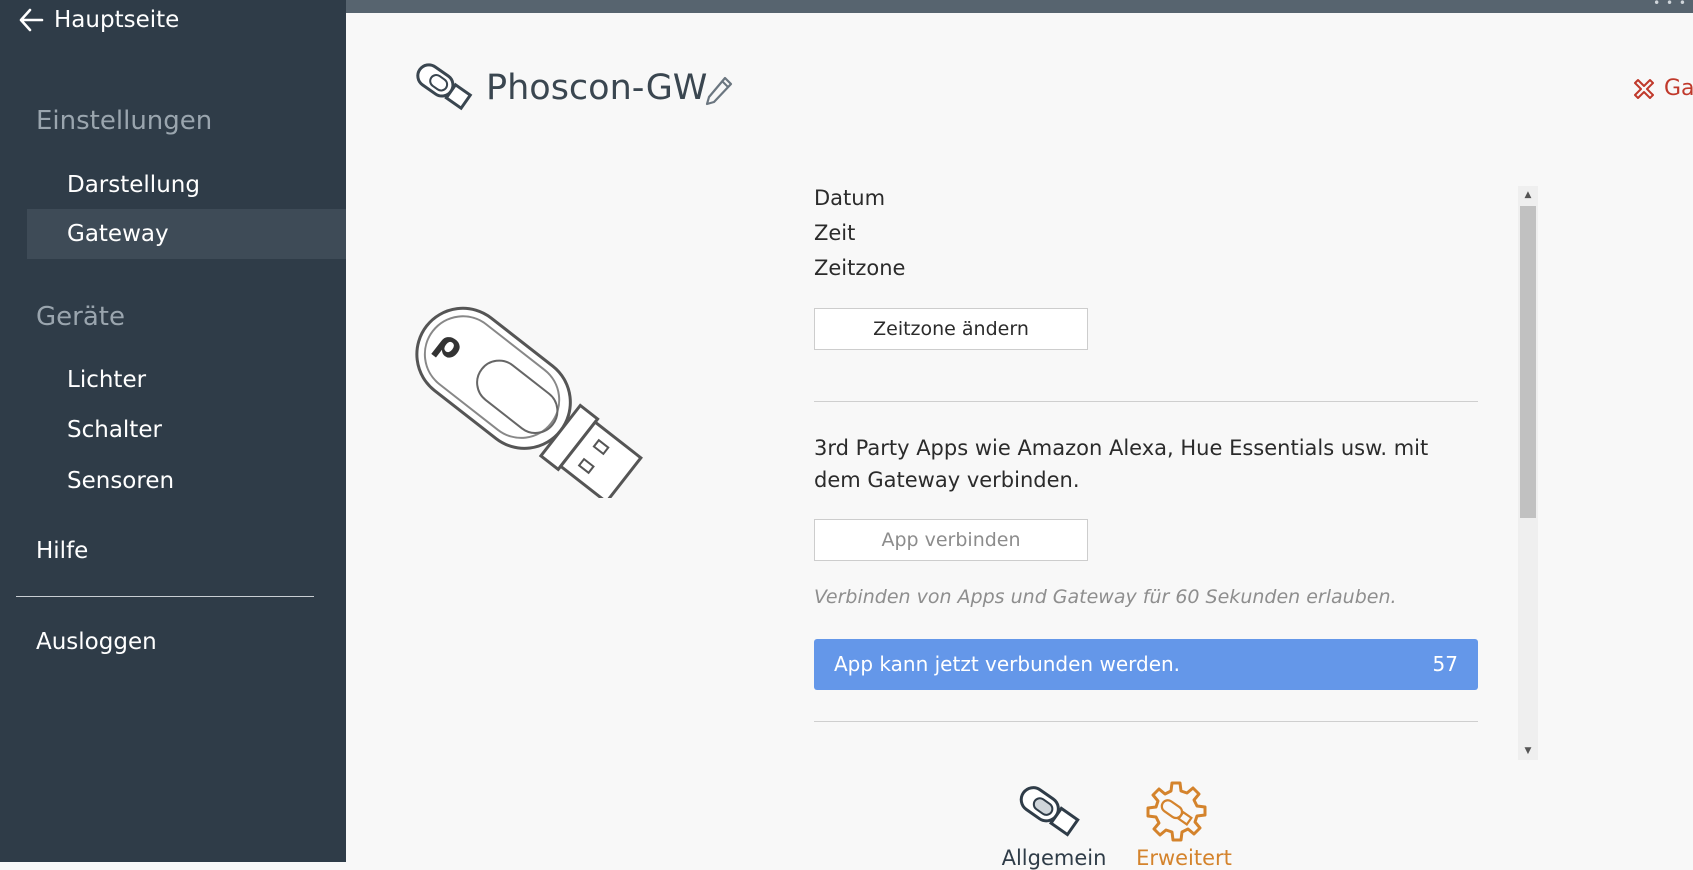  What do you see at coordinates (31, 20) in the screenshot?
I see `arrow-left-icon` at bounding box center [31, 20].